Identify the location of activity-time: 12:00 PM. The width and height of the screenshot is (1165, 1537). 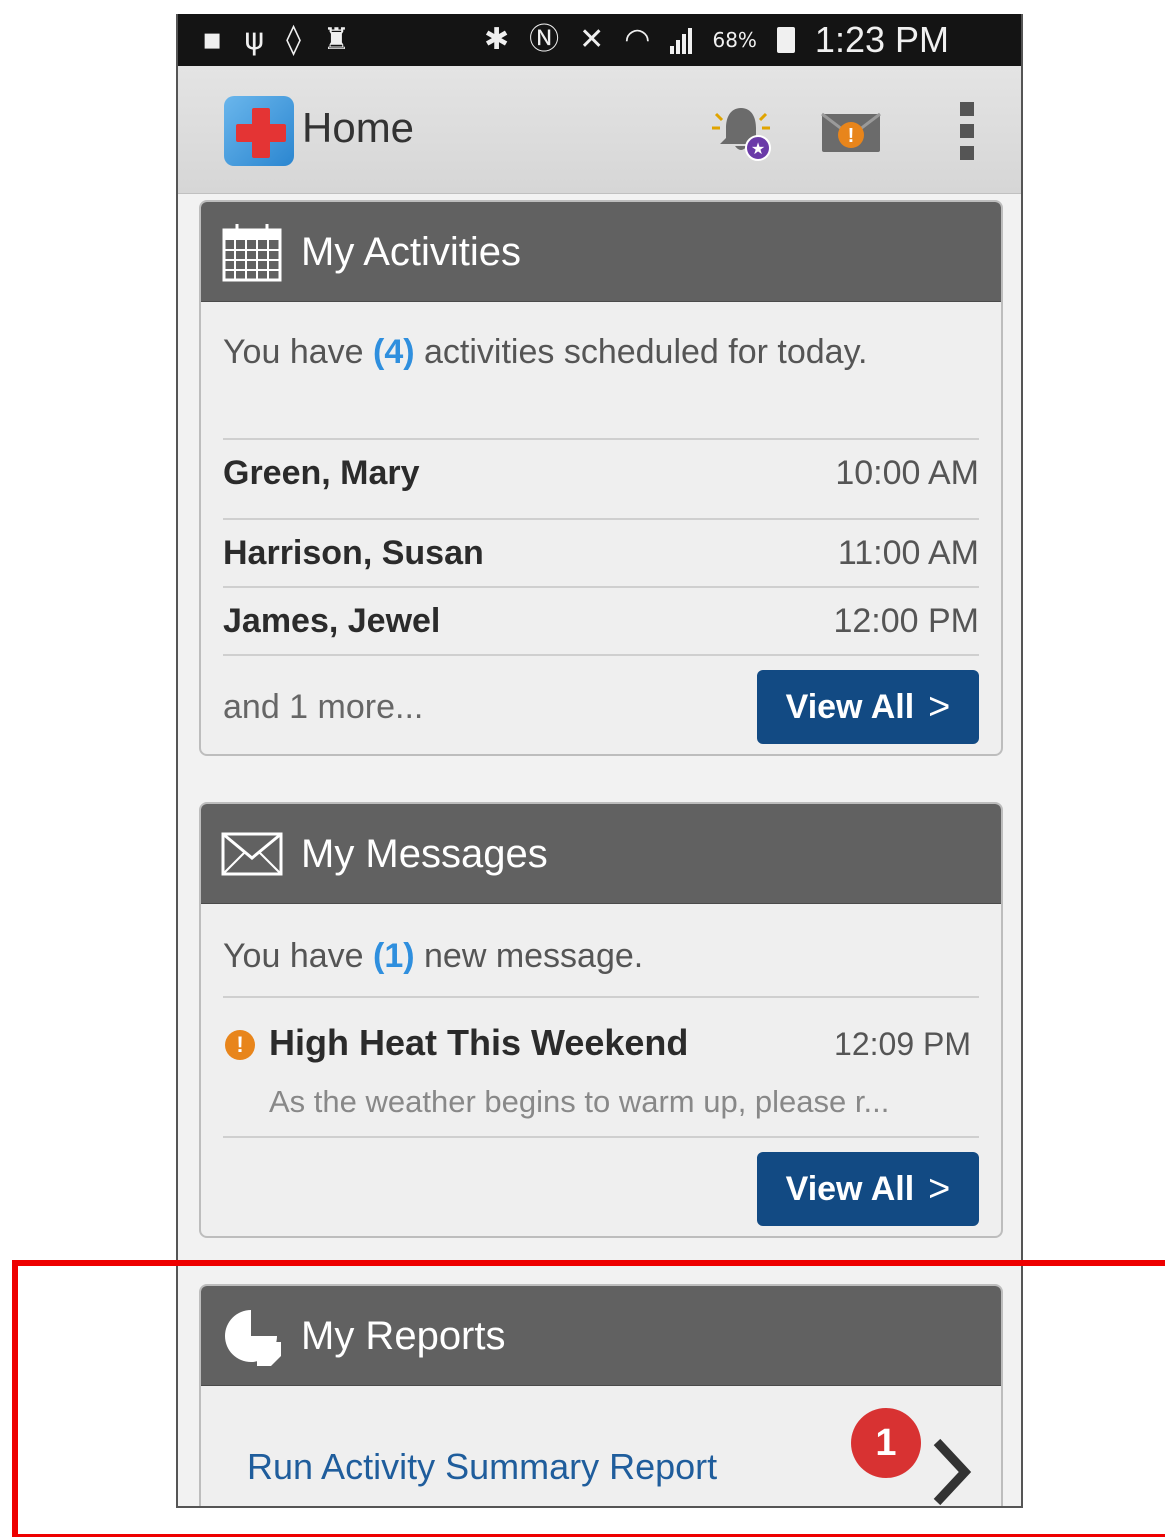
(906, 620).